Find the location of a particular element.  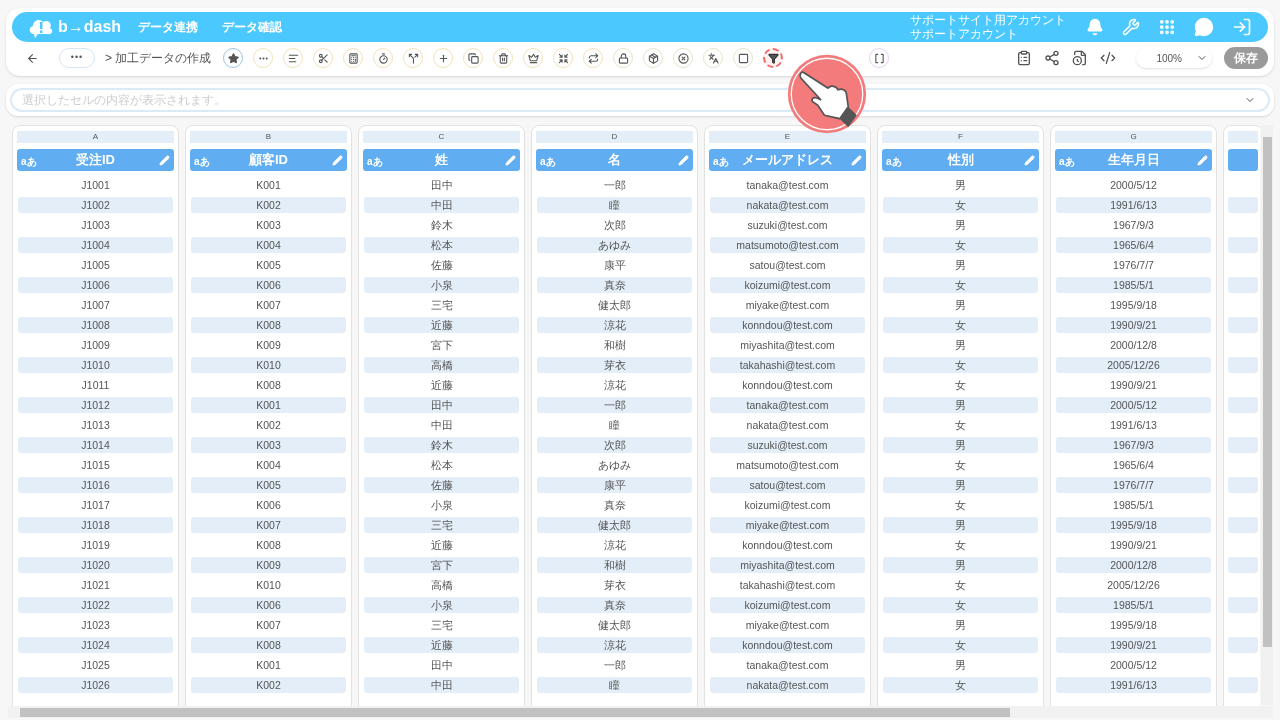

column-header: aあ 名 is located at coordinates (614, 160).